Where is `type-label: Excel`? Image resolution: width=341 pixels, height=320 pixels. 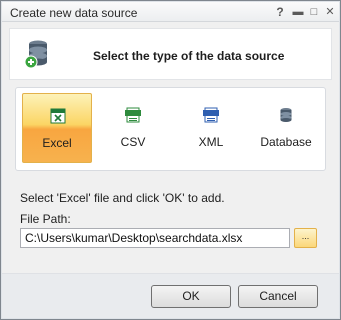
type-label: Excel is located at coordinates (57, 143).